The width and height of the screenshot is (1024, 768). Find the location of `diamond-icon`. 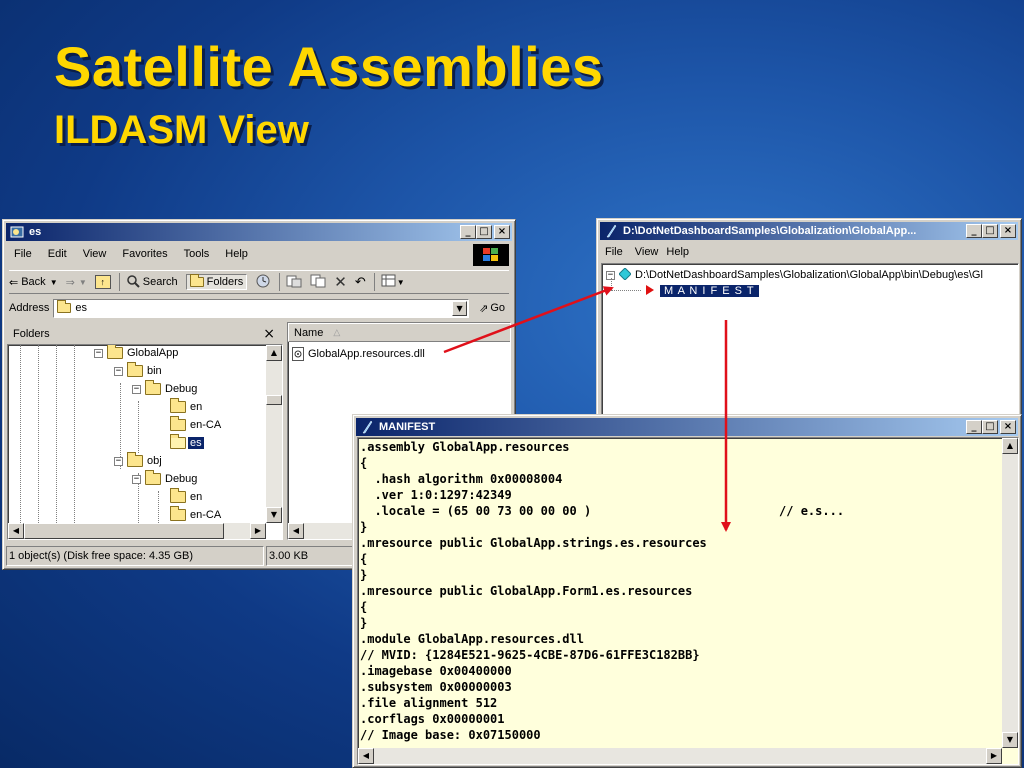

diamond-icon is located at coordinates (625, 274).